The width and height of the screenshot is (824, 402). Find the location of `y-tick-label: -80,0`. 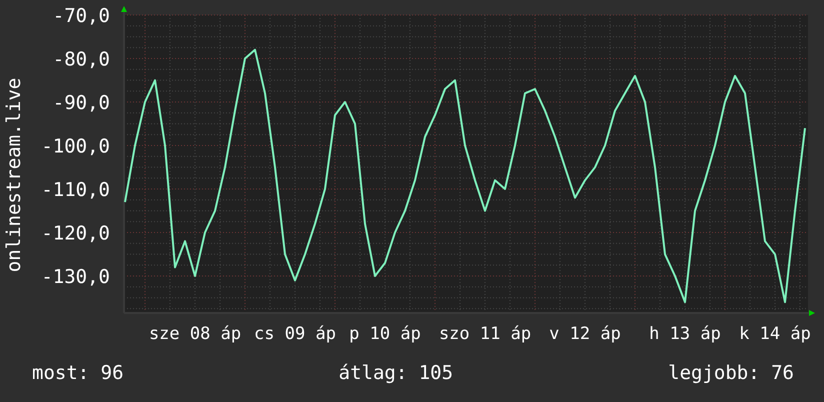

y-tick-label: -80,0 is located at coordinates (81, 59).